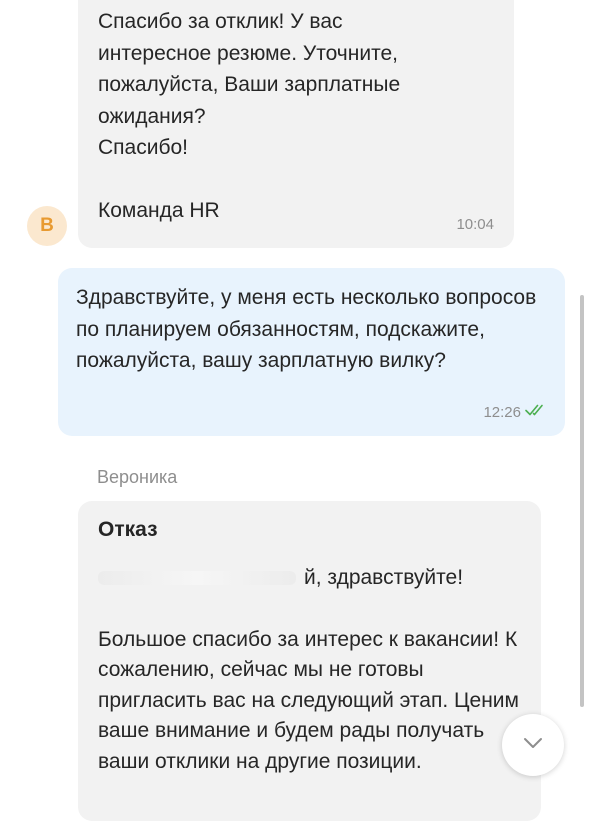 The width and height of the screenshot is (589, 821). Describe the element at coordinates (502, 412) in the screenshot. I see `message-time: 12:26` at that location.